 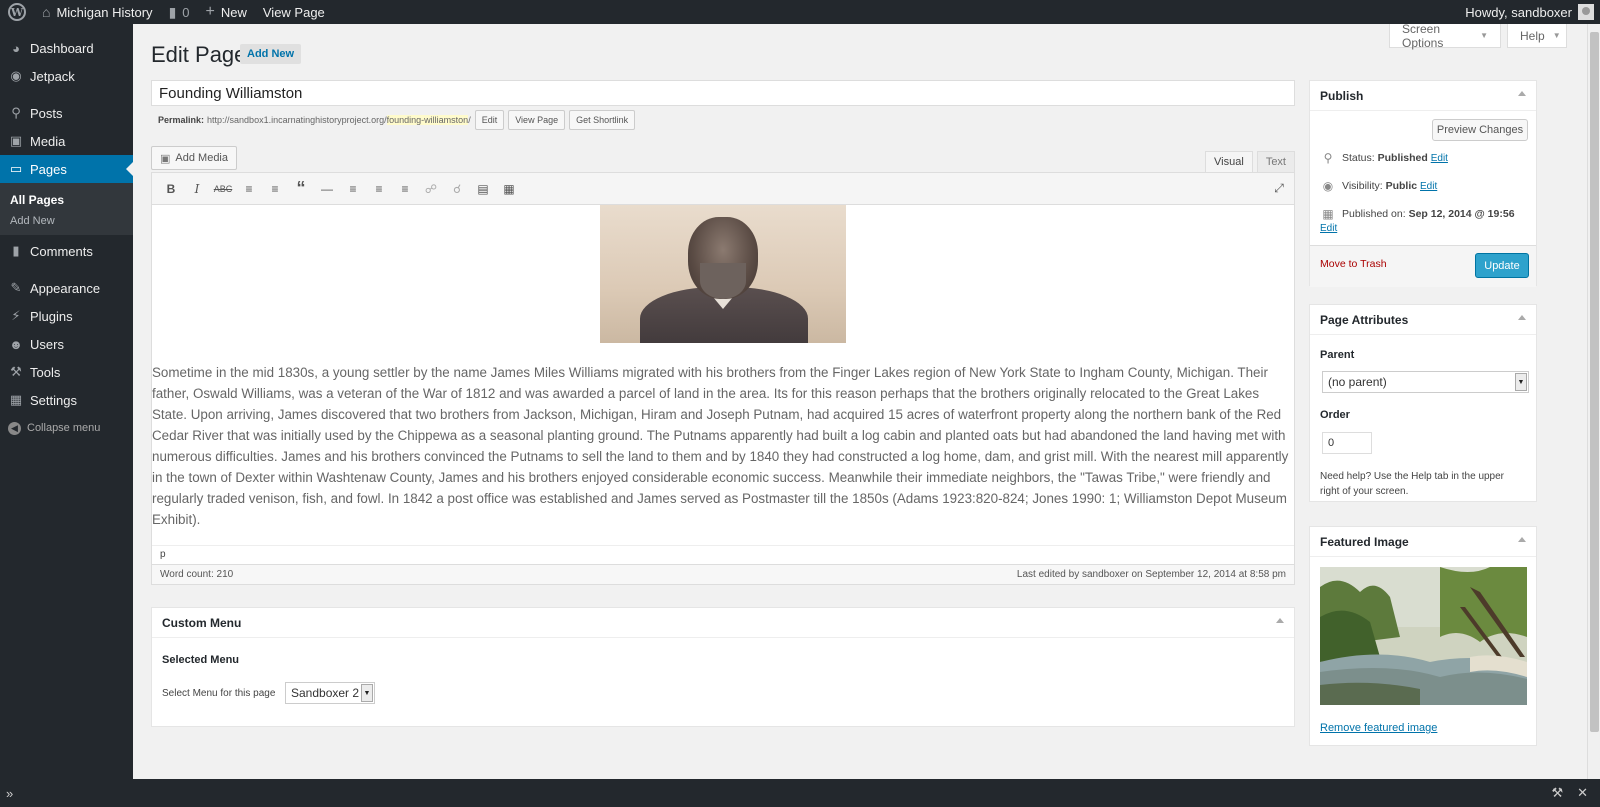 What do you see at coordinates (1328, 214) in the screenshot?
I see `calendar-icon: ▦` at bounding box center [1328, 214].